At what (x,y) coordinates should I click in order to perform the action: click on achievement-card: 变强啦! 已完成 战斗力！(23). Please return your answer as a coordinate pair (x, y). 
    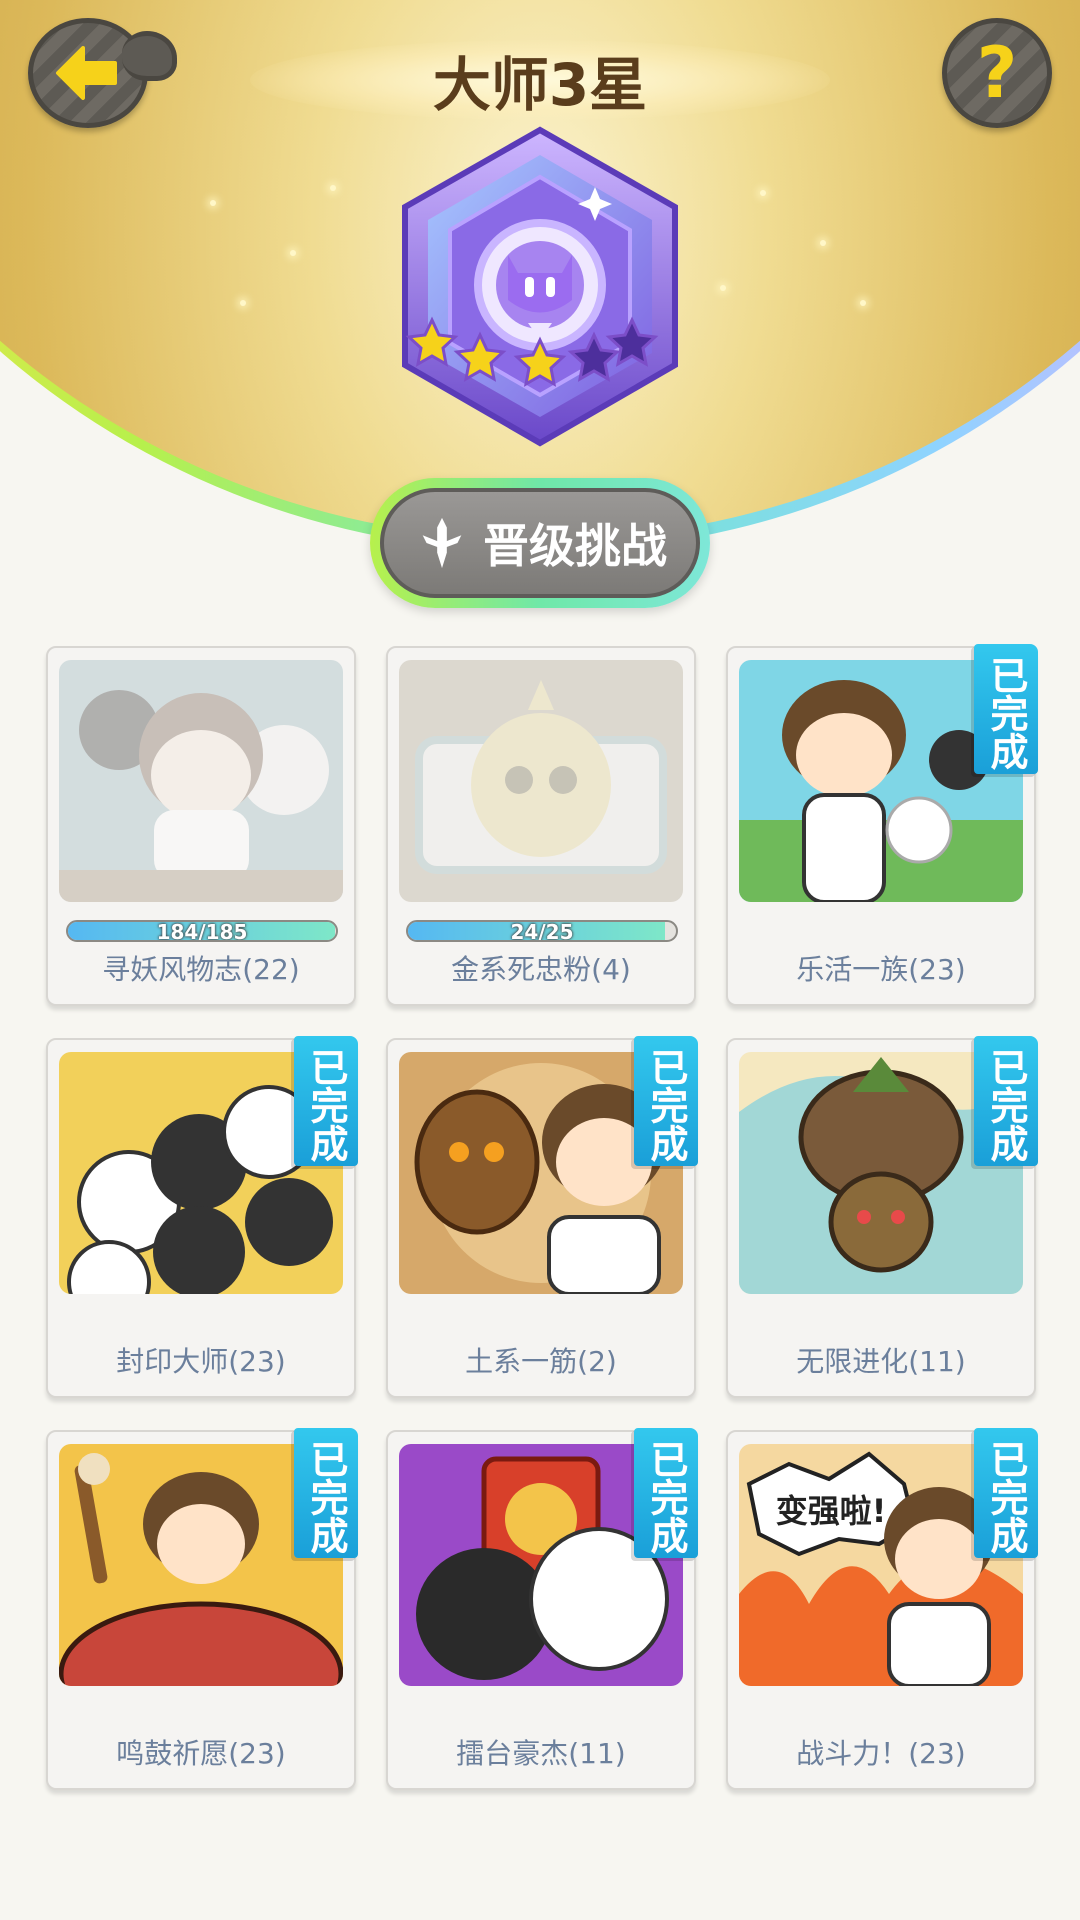
    Looking at the image, I should click on (882, 1609).